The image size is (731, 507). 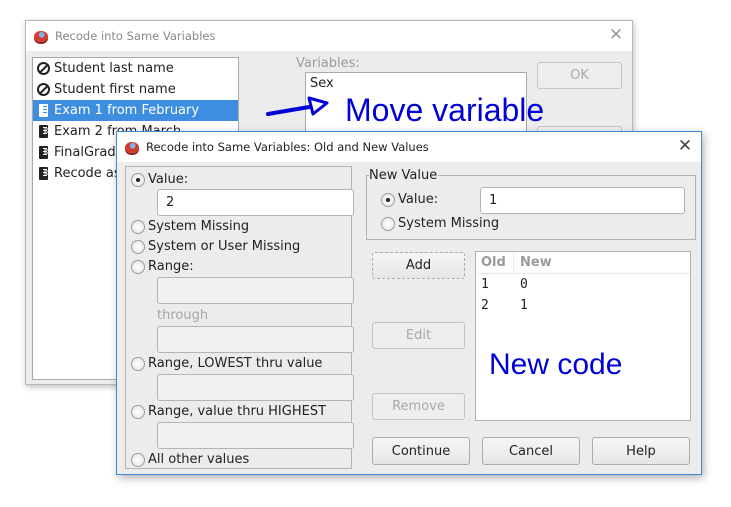 What do you see at coordinates (135, 36) in the screenshot?
I see `main-dialog-title: Recode into Same Variables` at bounding box center [135, 36].